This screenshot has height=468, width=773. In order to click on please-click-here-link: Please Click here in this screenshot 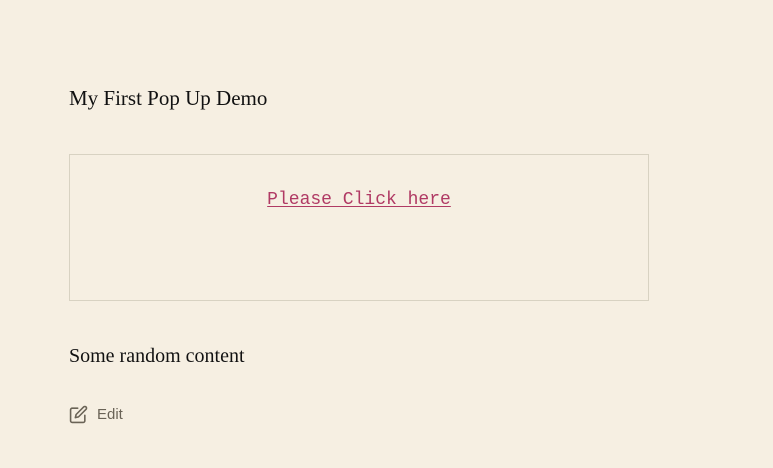, I will do `click(359, 200)`.